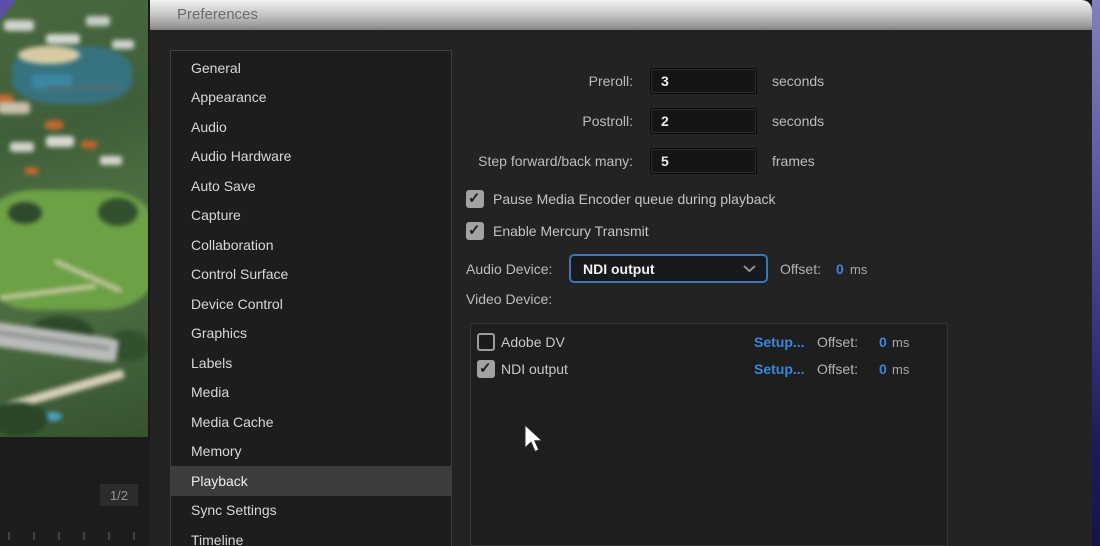  Describe the element at coordinates (901, 342) in the screenshot. I see `adobe-dv-offset-unit: ms` at that location.